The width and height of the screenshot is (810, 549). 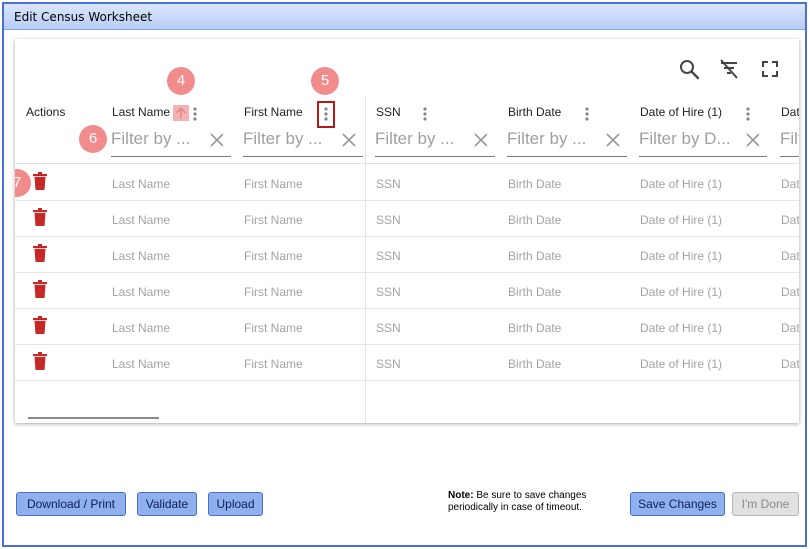 I want to click on title-bar: Edit Census Worksheet, so click(x=404, y=17).